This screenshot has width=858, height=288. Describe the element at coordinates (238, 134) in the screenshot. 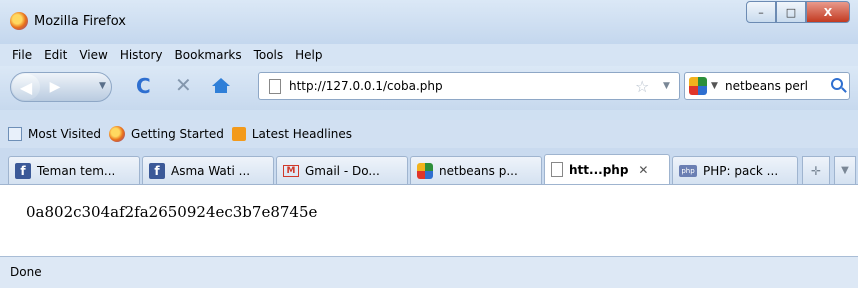

I see `rss-icon` at that location.